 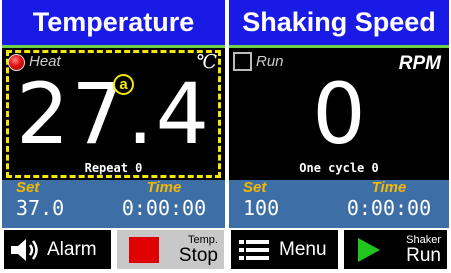 I want to click on shaking-time-value: 0:00:00, so click(x=389, y=208).